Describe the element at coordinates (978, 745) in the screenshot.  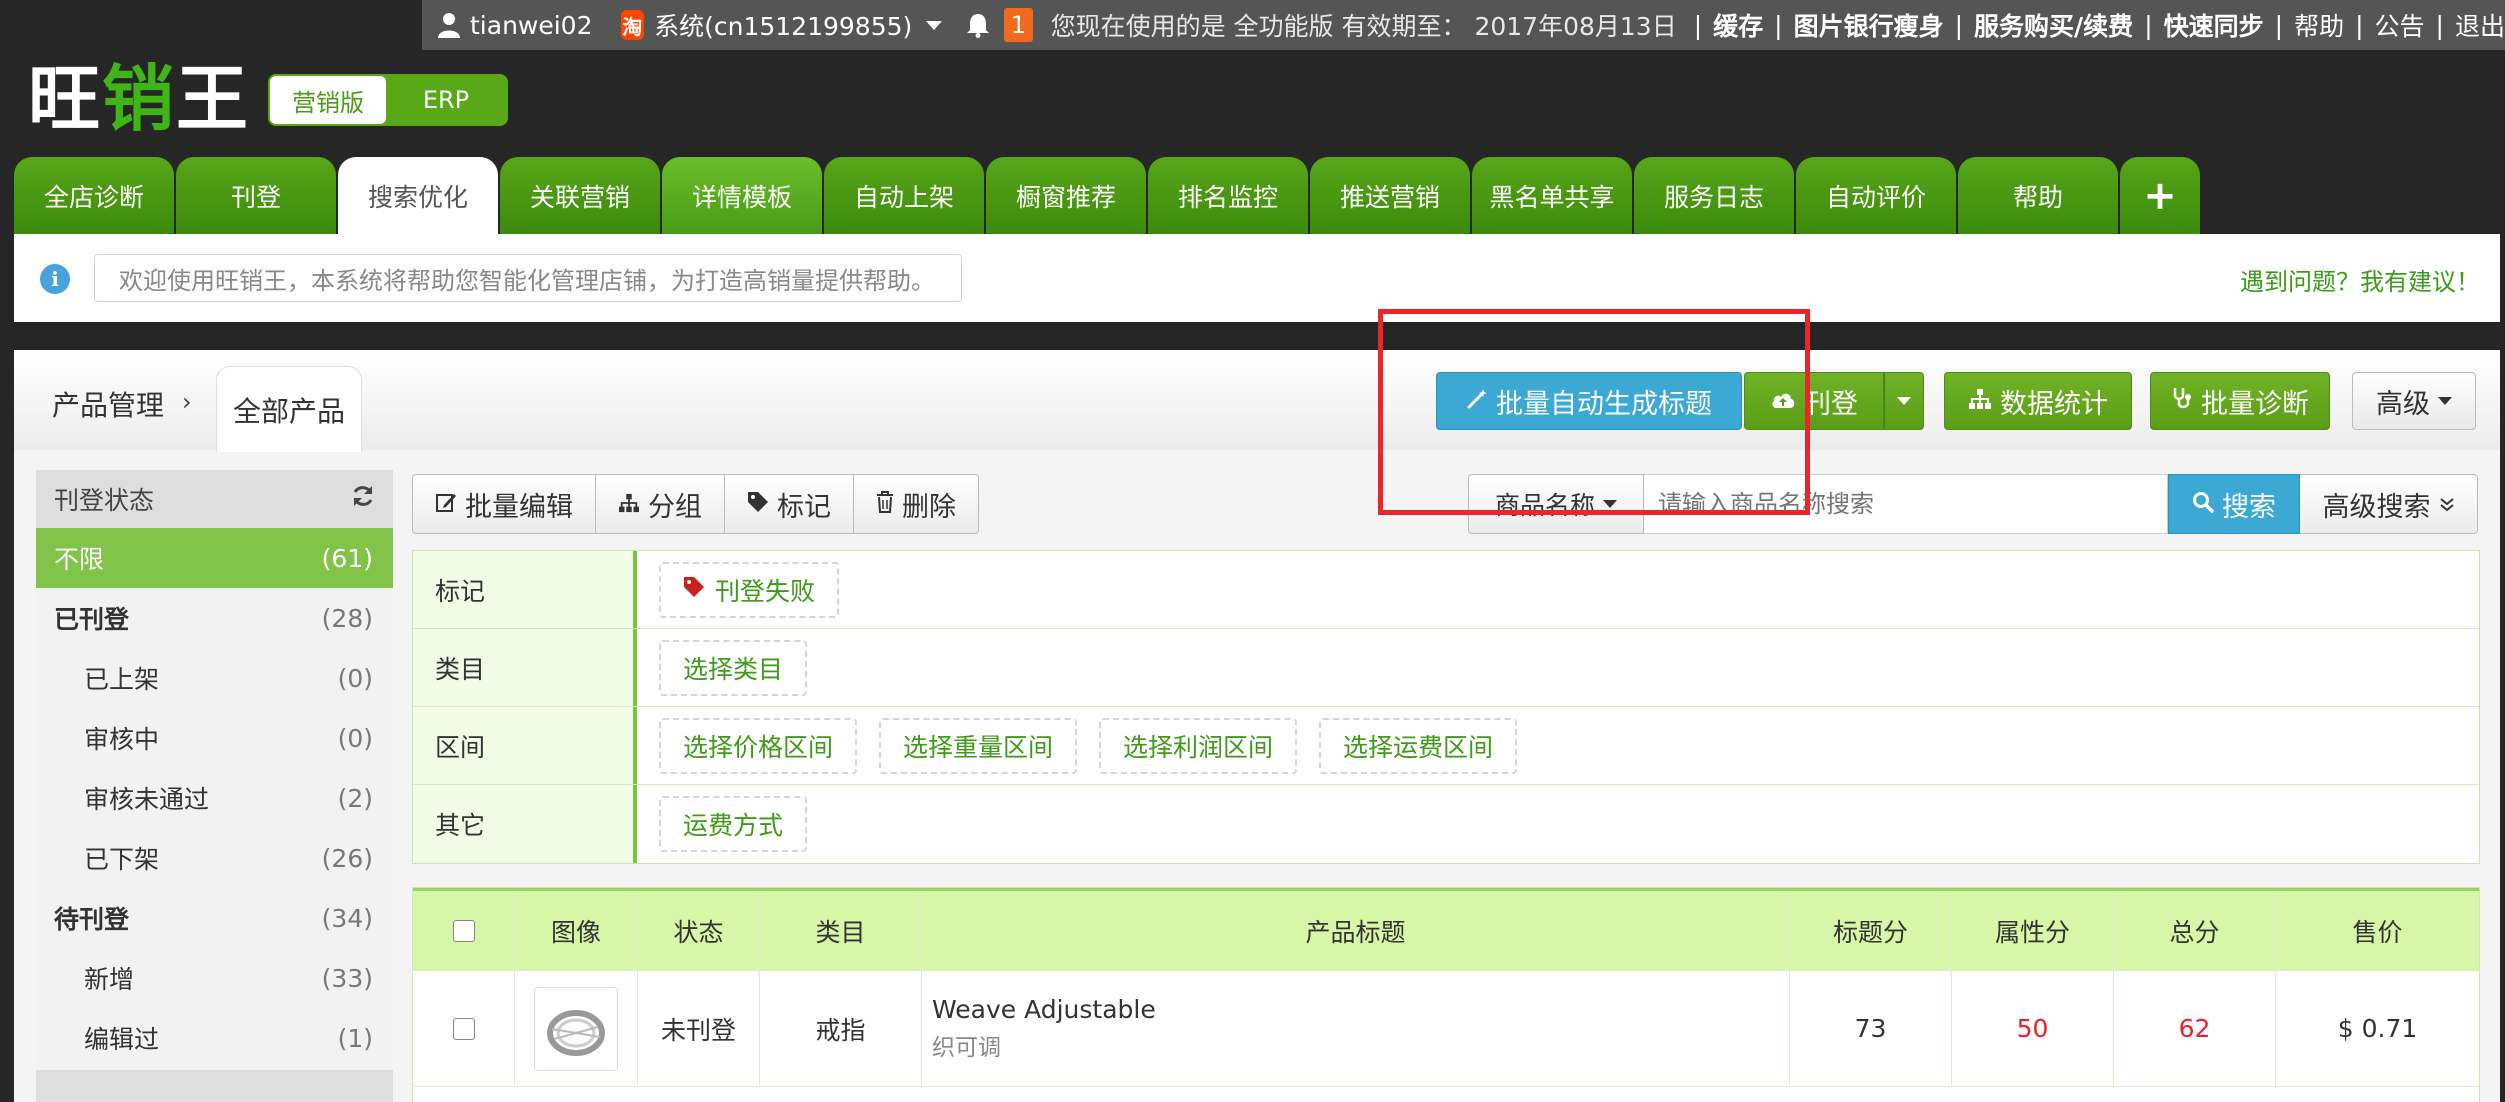
I see `filter-weight-range: 选择重量区间` at that location.